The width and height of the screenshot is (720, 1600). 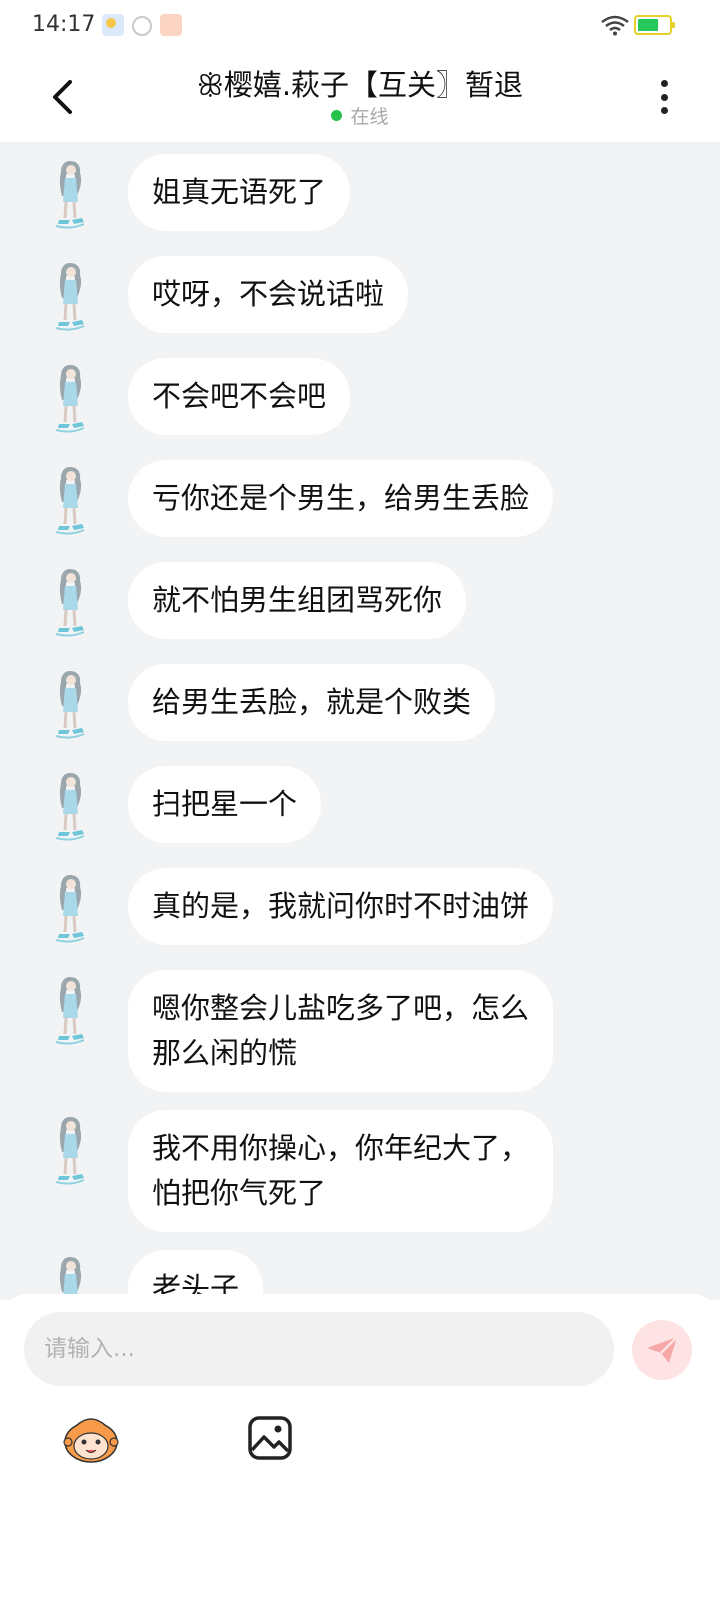 I want to click on send-button, so click(x=662, y=1350).